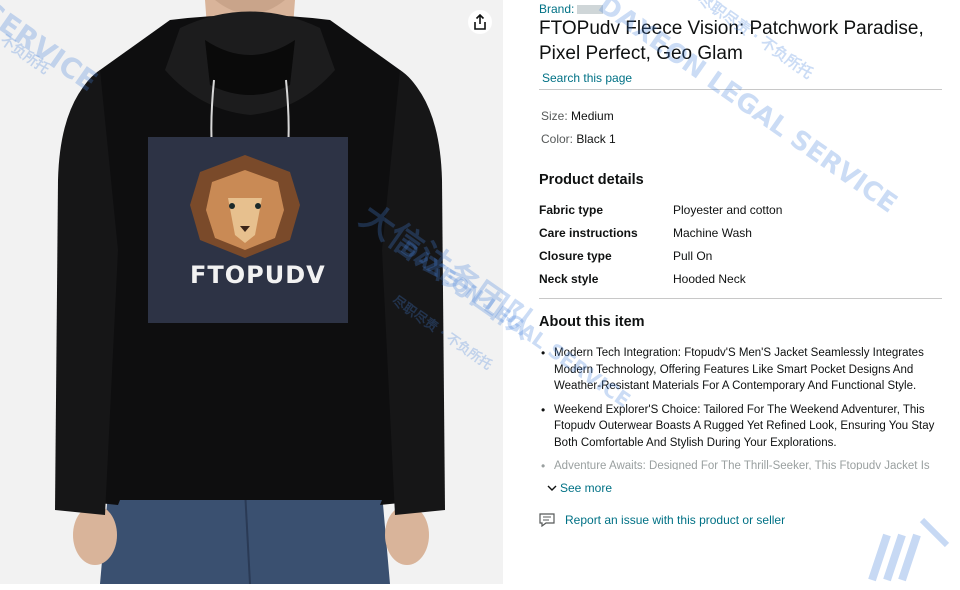 This screenshot has height=590, width=960. Describe the element at coordinates (728, 210) in the screenshot. I see `details-value: Ployester and cotton` at that location.